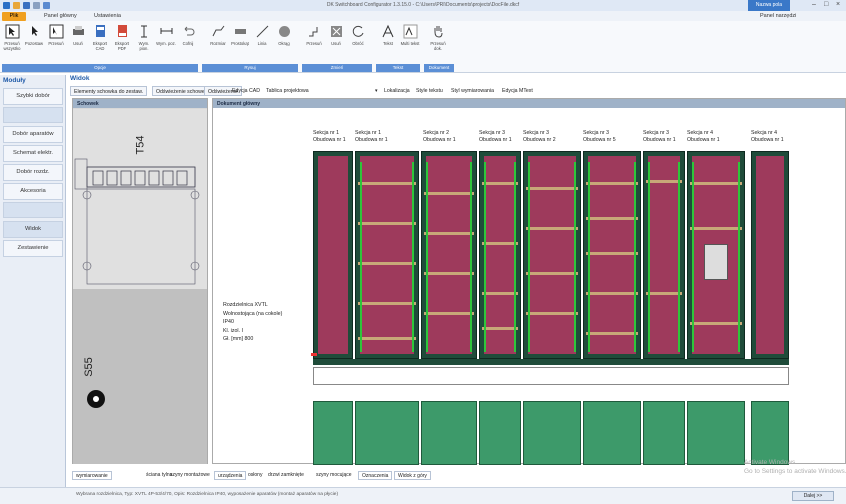 The width and height of the screenshot is (846, 504). What do you see at coordinates (262, 35) in the screenshot?
I see `ribbon-line-button: Linia` at bounding box center [262, 35].